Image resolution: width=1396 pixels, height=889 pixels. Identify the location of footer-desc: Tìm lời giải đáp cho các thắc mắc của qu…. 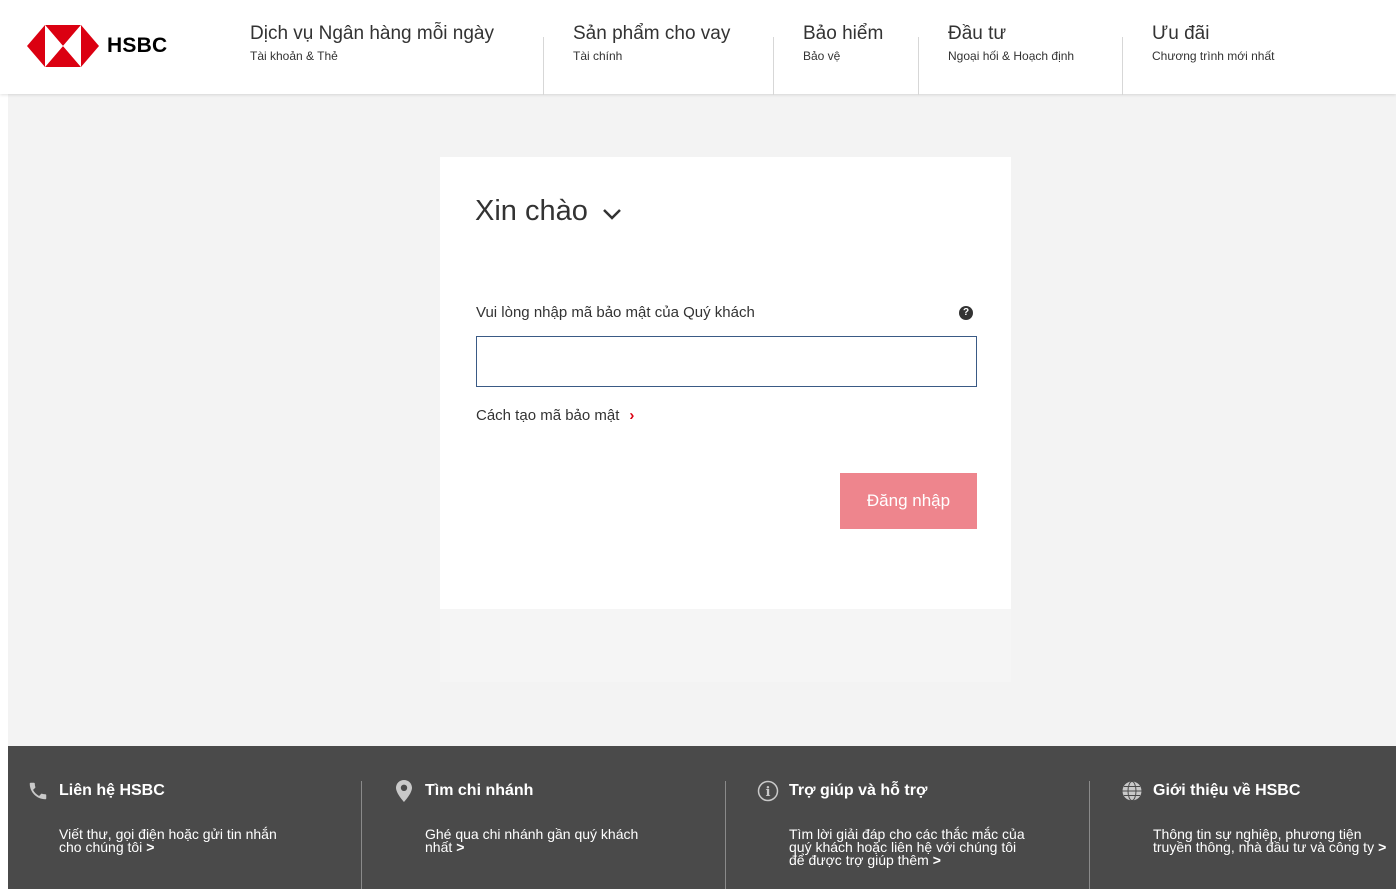
(907, 847).